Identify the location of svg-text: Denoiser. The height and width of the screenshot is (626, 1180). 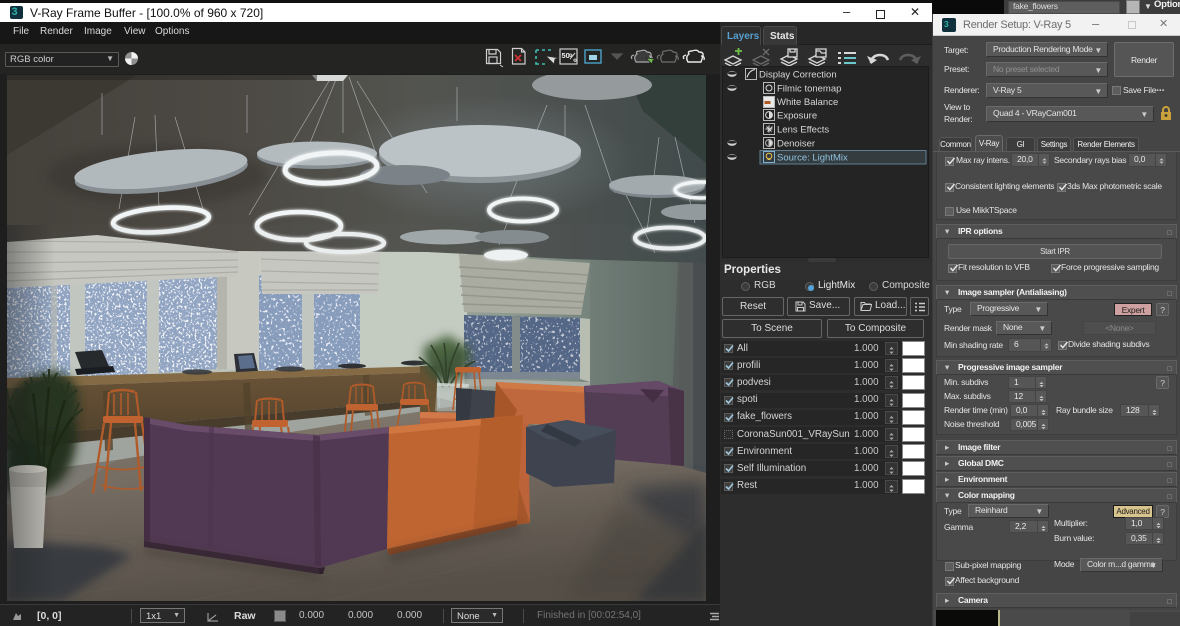
(796, 144).